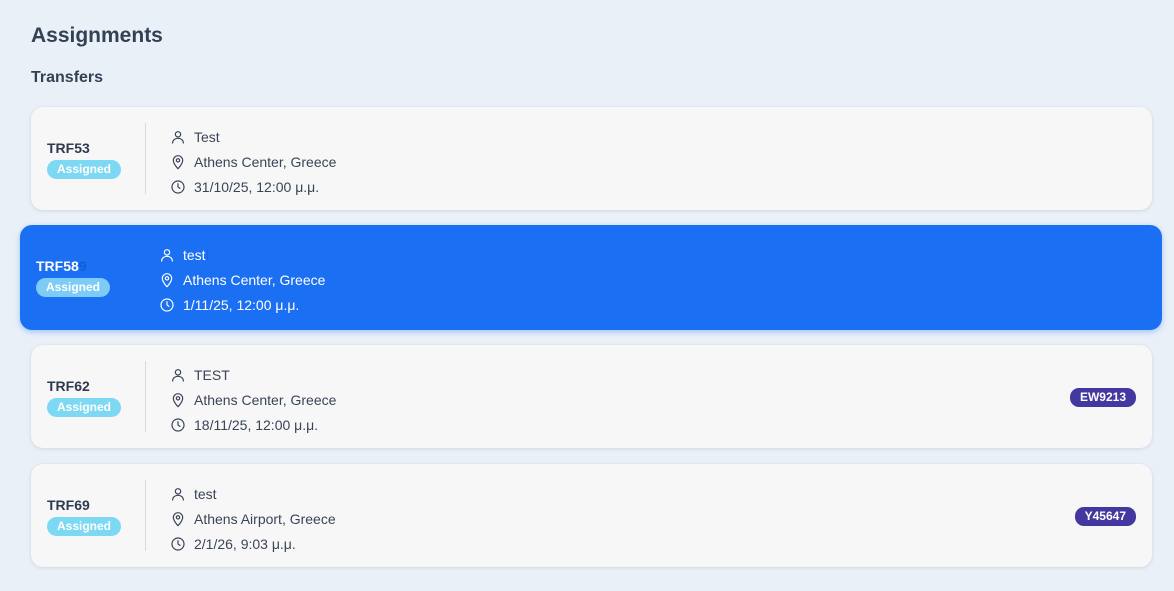  What do you see at coordinates (257, 186) in the screenshot?
I see `datetime-text: 31/10/25, 12:00 μ.μ.` at bounding box center [257, 186].